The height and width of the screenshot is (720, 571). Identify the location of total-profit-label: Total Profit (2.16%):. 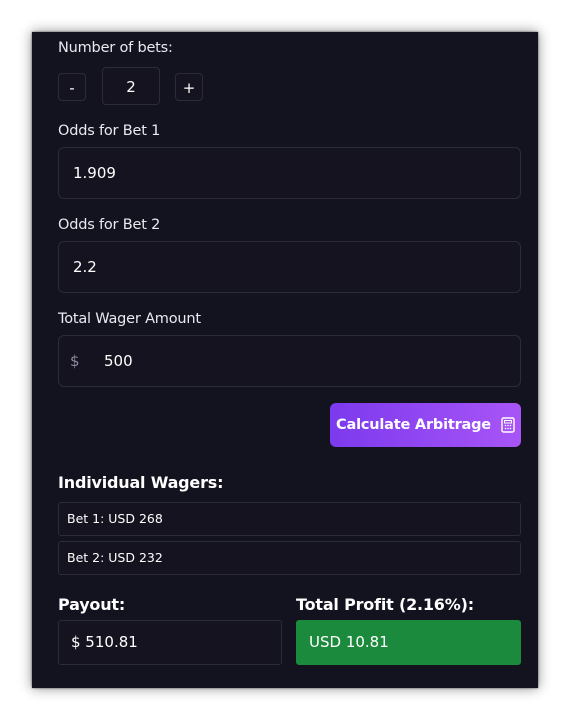
(385, 604).